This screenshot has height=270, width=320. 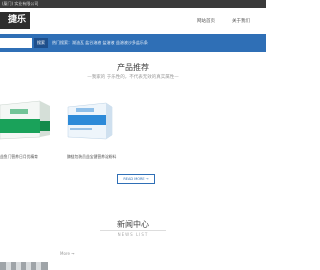 I want to click on divider, so click(x=133, y=230).